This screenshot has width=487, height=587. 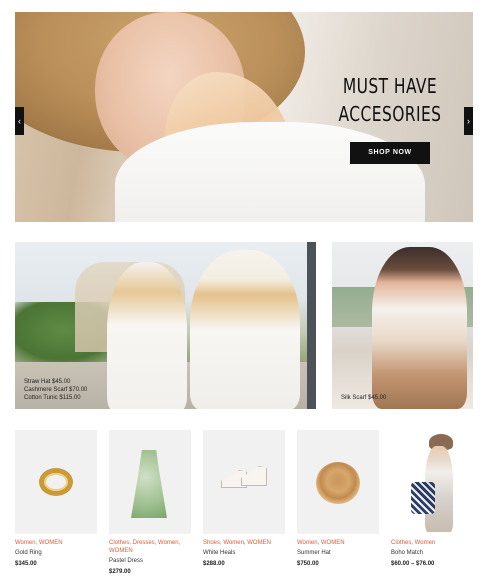 I want to click on hero-title-line1: MUST HAVE, so click(x=390, y=86).